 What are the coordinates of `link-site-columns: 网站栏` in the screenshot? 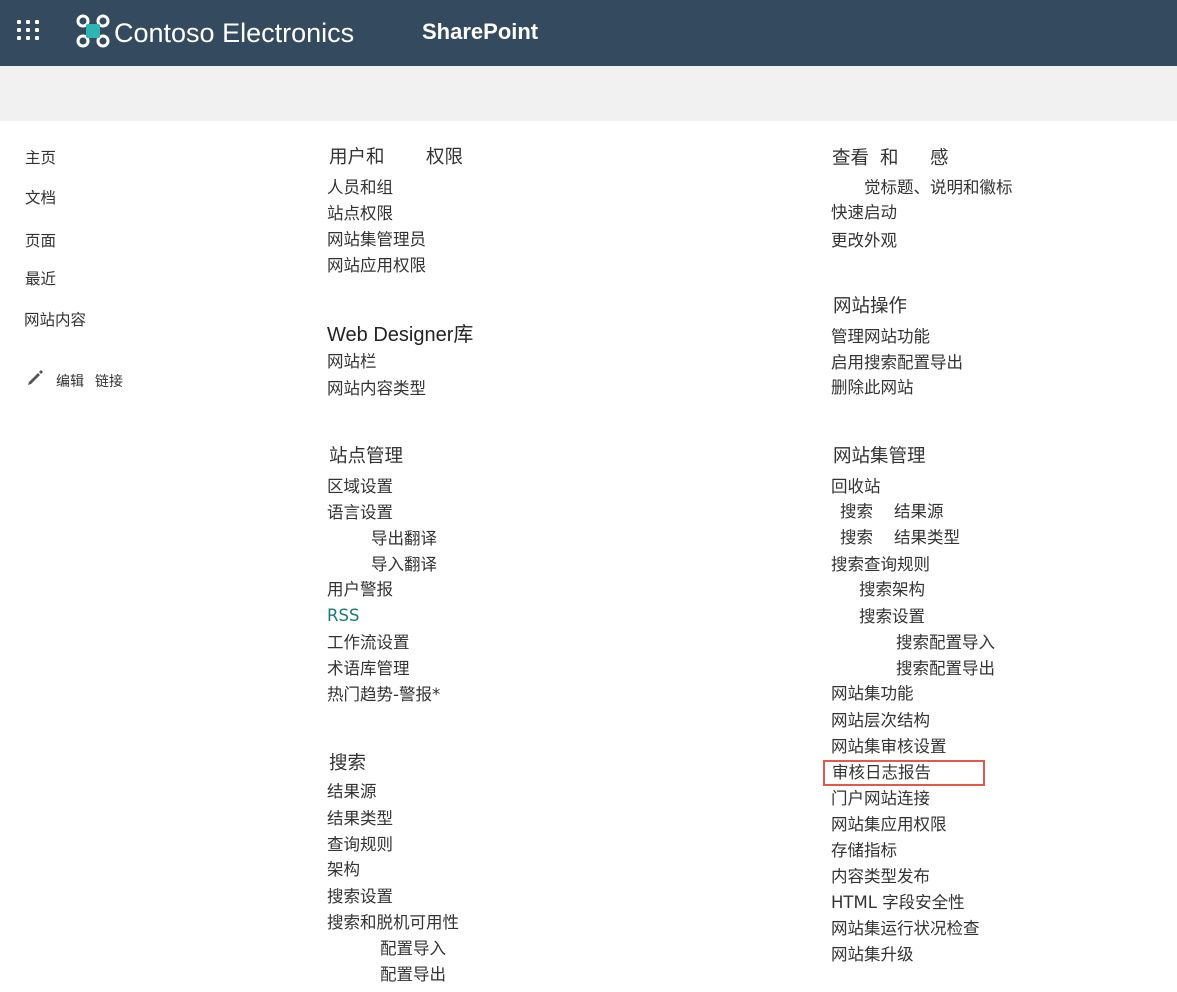 It's located at (352, 362).